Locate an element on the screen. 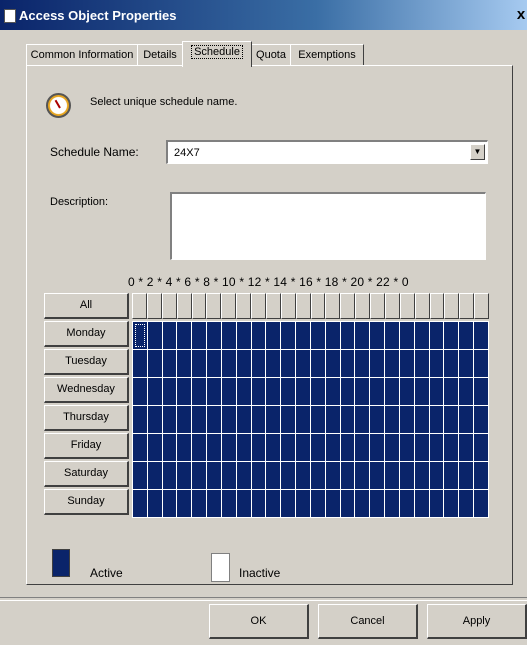 The image size is (527, 645). tab-quota: Quota is located at coordinates (271, 55).